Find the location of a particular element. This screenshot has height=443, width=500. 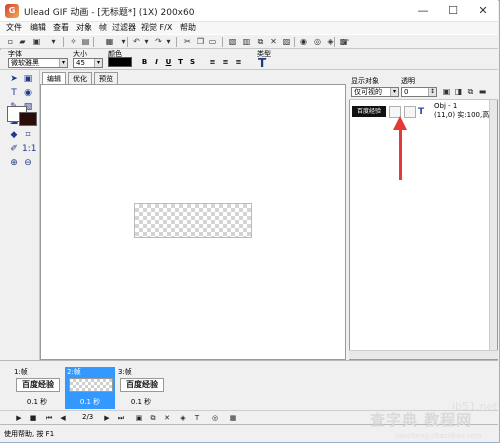

background-color-swatch is located at coordinates (28, 119).